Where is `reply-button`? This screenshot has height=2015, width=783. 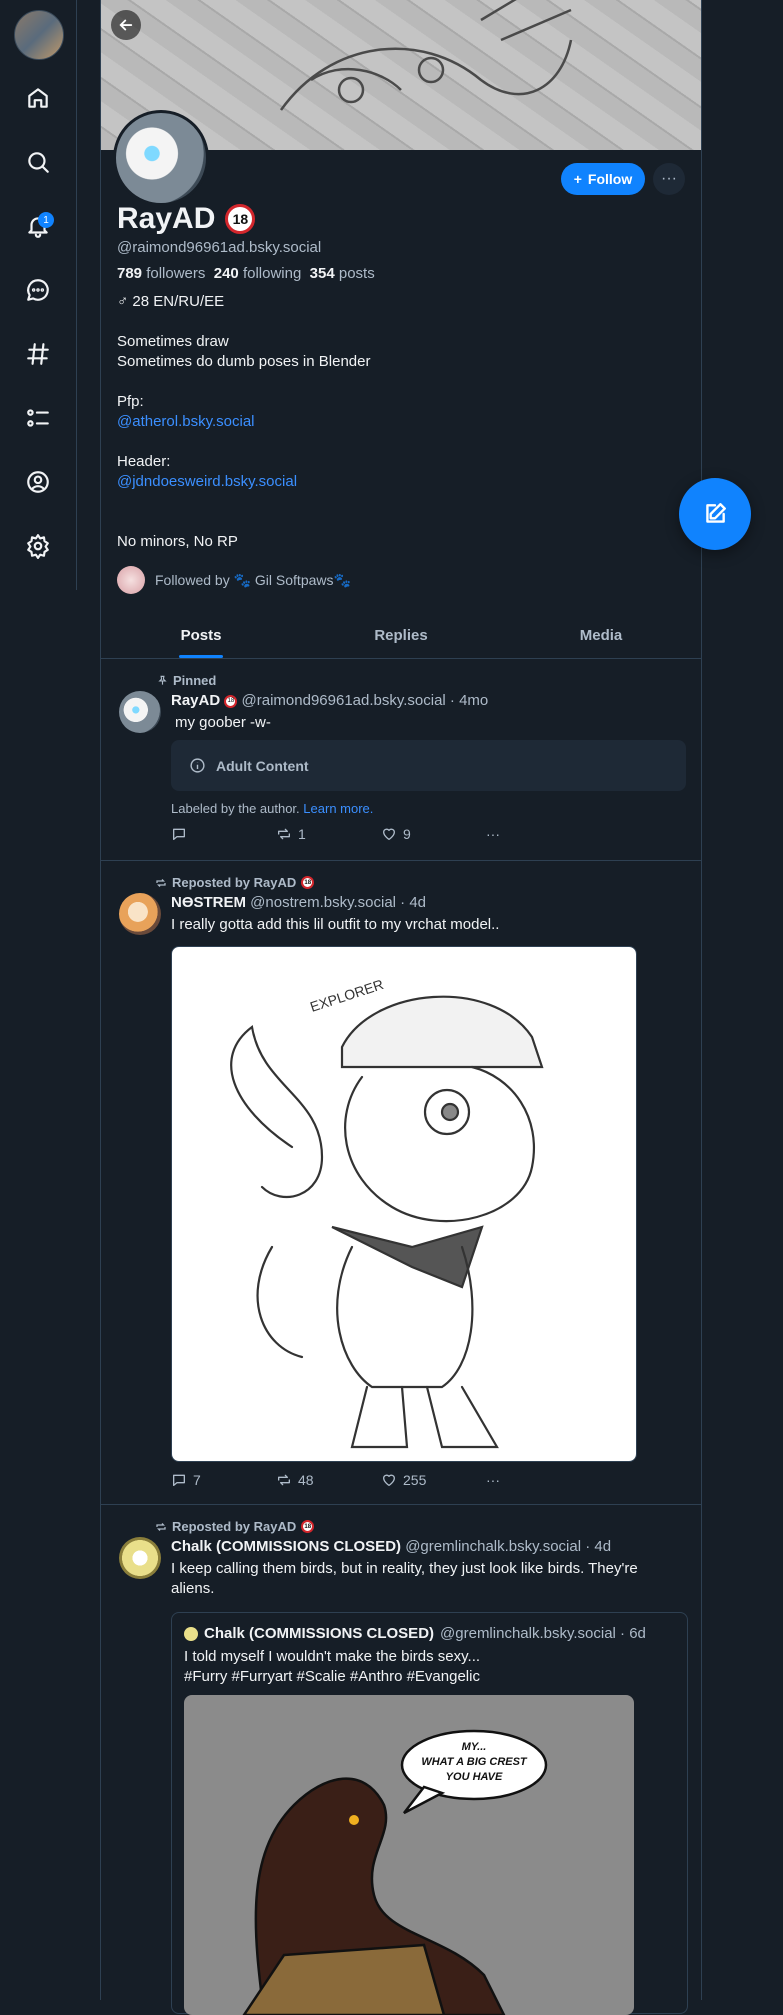
reply-button is located at coordinates (223, 834).